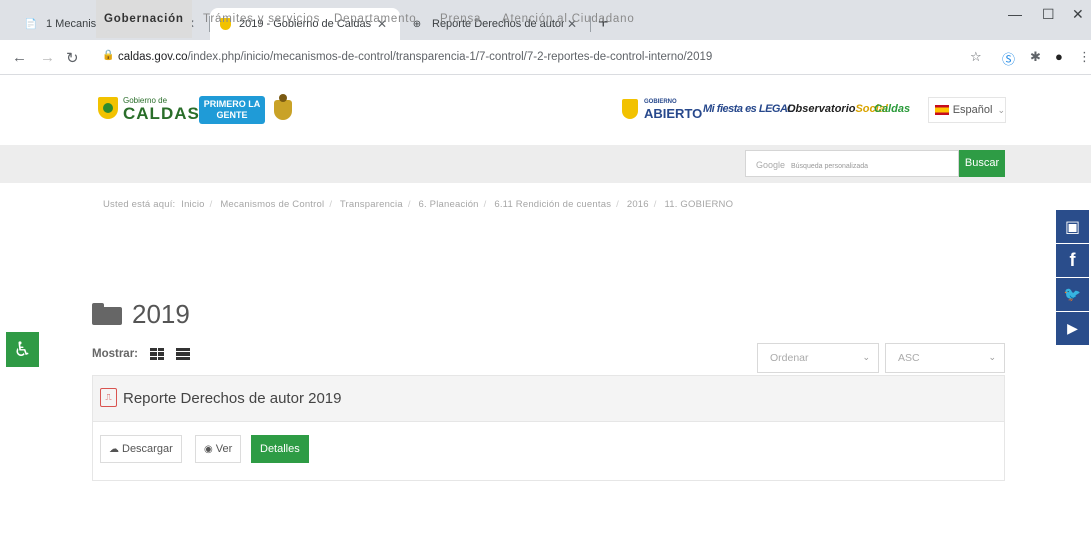  Describe the element at coordinates (22, 349) in the screenshot. I see `accessibility-icon: ♿` at that location.